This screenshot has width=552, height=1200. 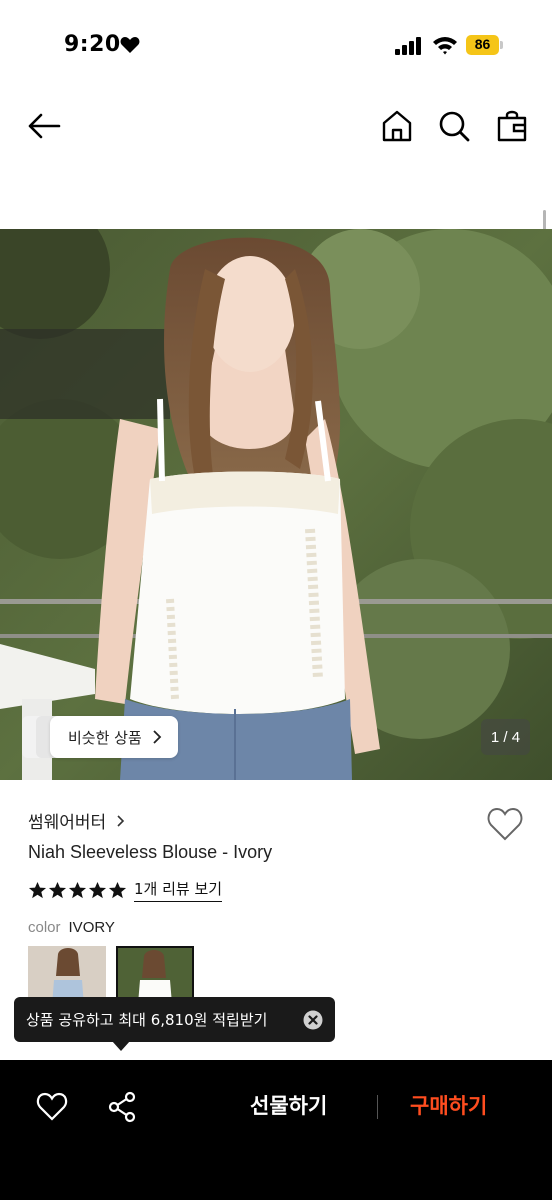 What do you see at coordinates (408, 46) in the screenshot?
I see `signal-icon` at bounding box center [408, 46].